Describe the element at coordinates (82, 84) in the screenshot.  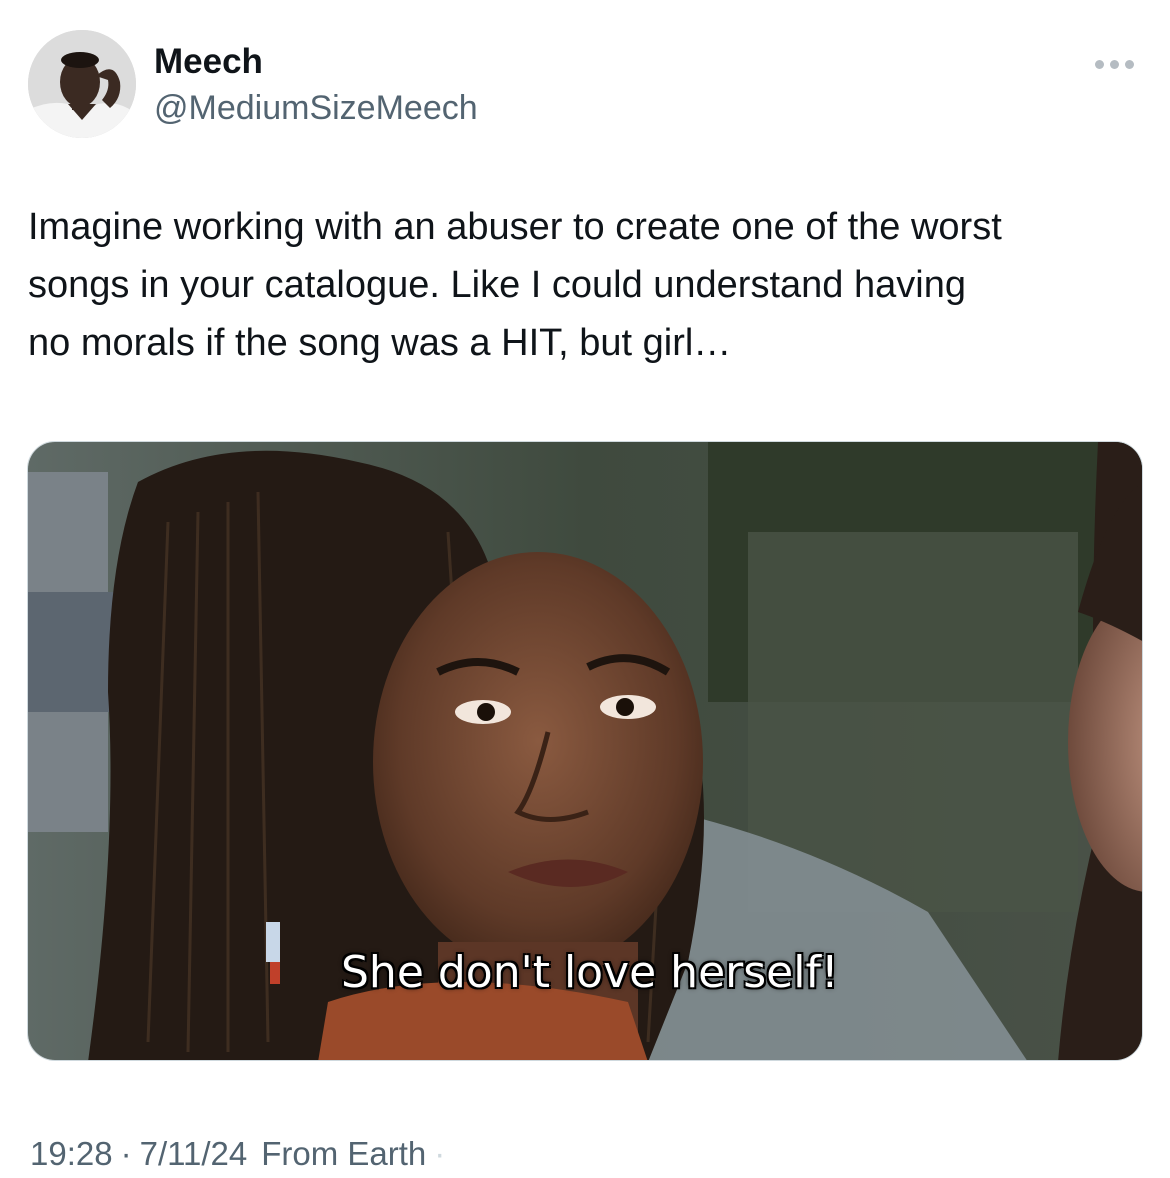
I see `avatar` at that location.